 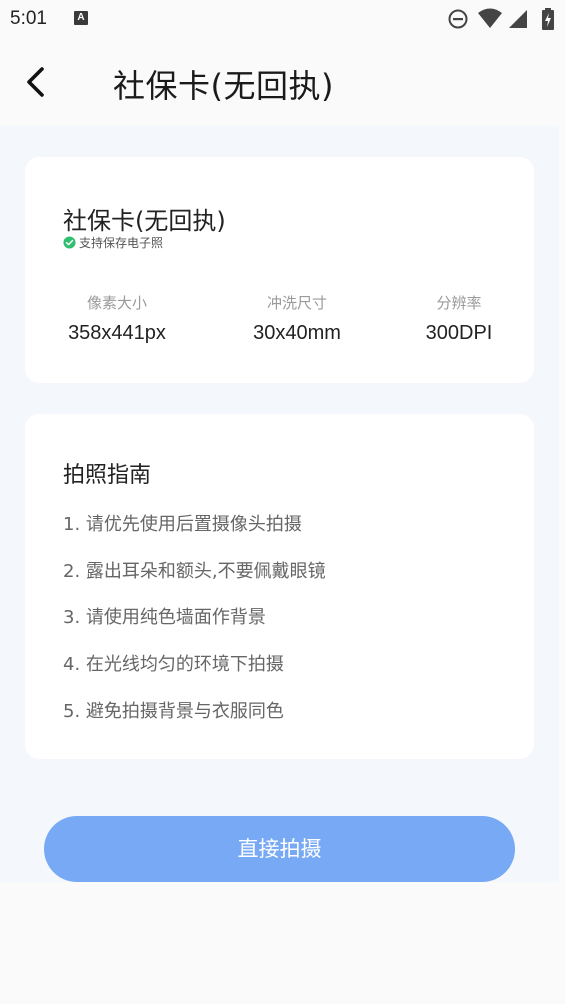 I want to click on spec-name: 社保卡(无回执), so click(x=144, y=221).